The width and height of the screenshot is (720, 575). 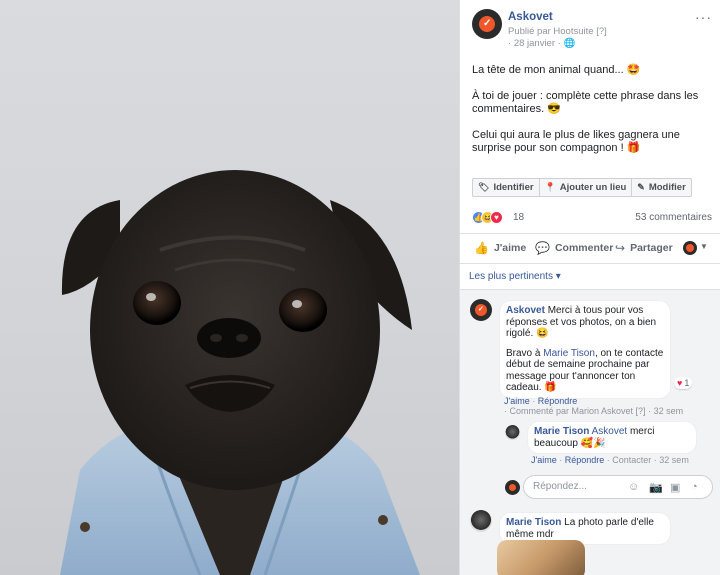 What do you see at coordinates (544, 460) in the screenshot?
I see `reply-like-link: J'aime` at bounding box center [544, 460].